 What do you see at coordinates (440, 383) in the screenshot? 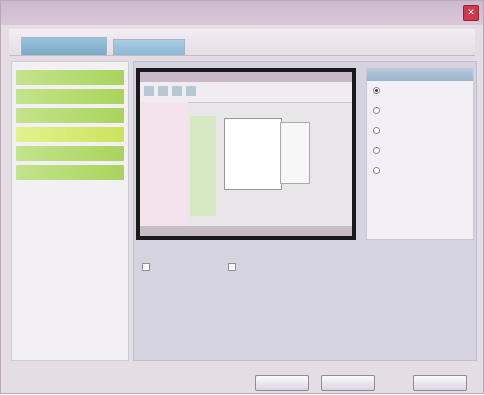
I see `apply-button` at bounding box center [440, 383].